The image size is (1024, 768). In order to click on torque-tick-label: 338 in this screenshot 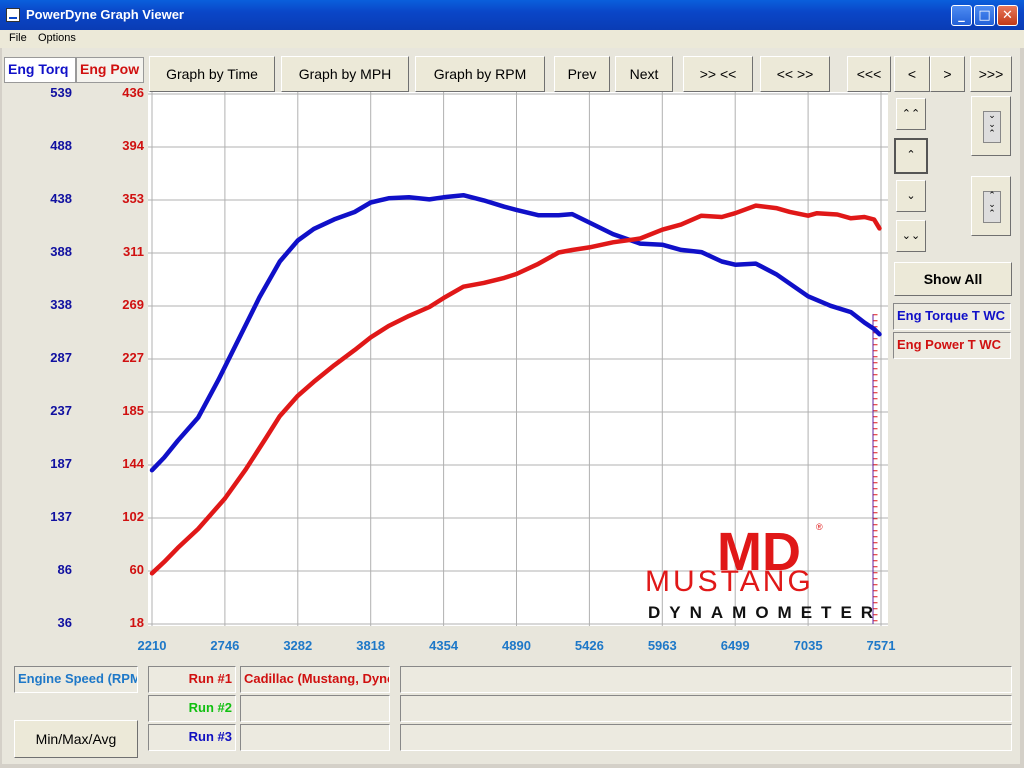, I will do `click(61, 304)`.